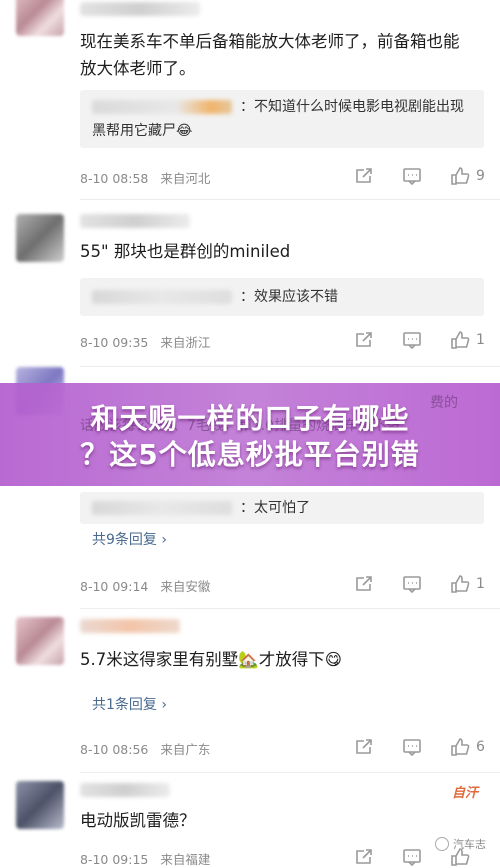  Describe the element at coordinates (185, 749) in the screenshot. I see `location: 来自广东` at that location.